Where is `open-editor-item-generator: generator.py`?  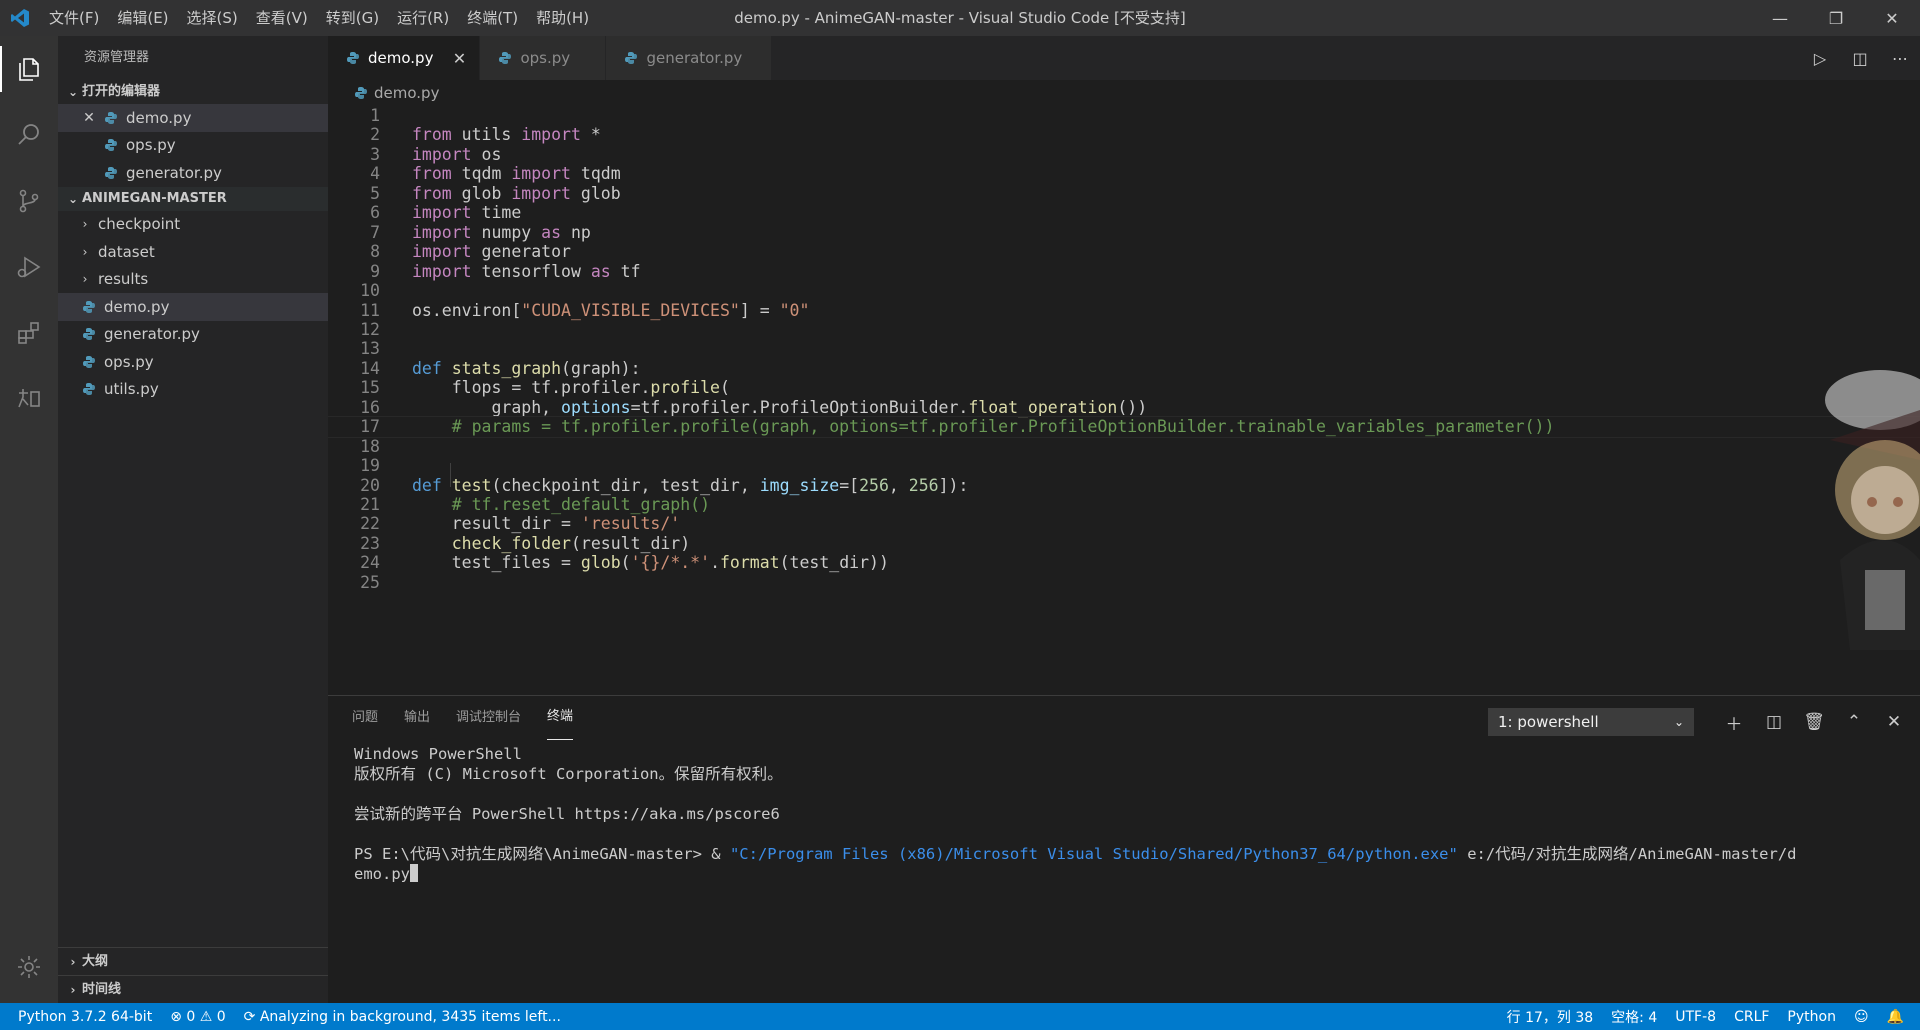
open-editor-item-generator: generator.py is located at coordinates (193, 173).